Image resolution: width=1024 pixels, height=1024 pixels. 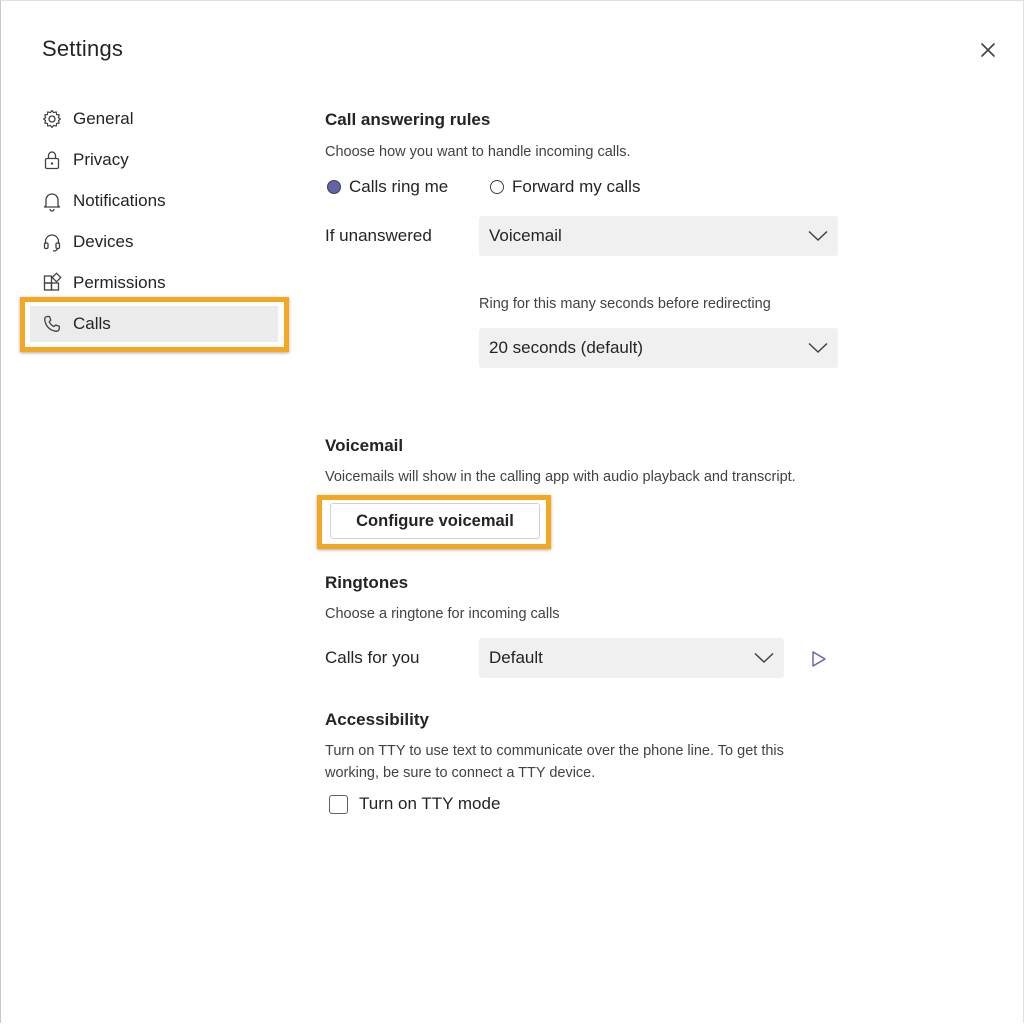 What do you see at coordinates (52, 242) in the screenshot?
I see `headset-icon` at bounding box center [52, 242].